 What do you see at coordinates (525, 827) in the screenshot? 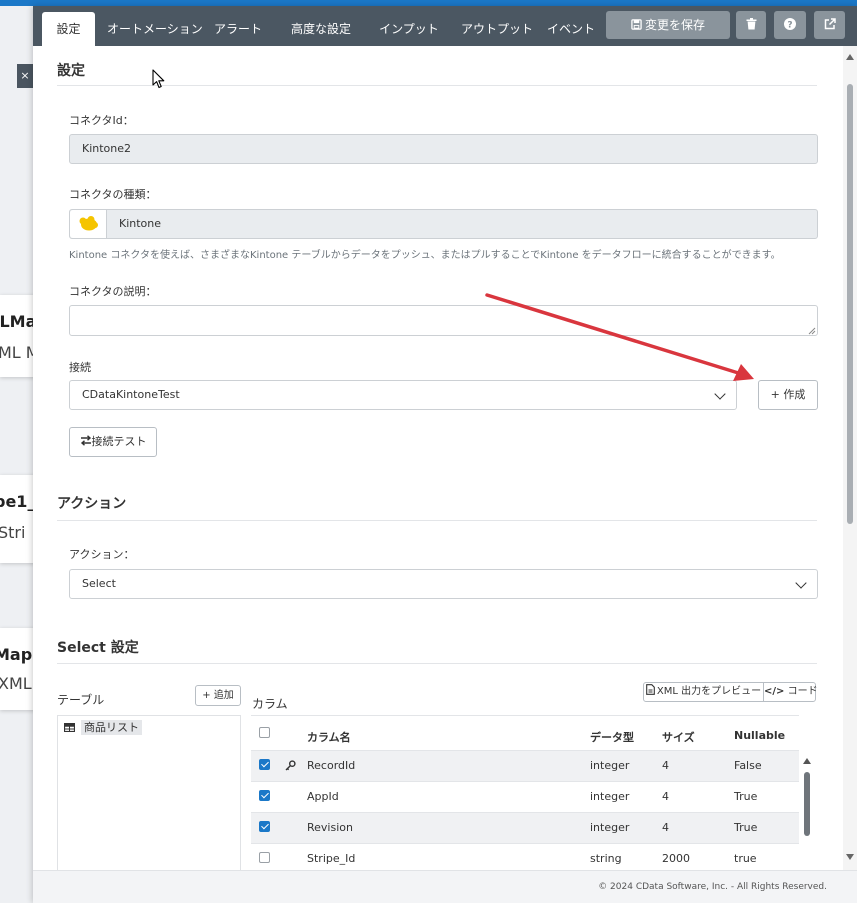
I see `table-row: Revision integer 4 True` at bounding box center [525, 827].